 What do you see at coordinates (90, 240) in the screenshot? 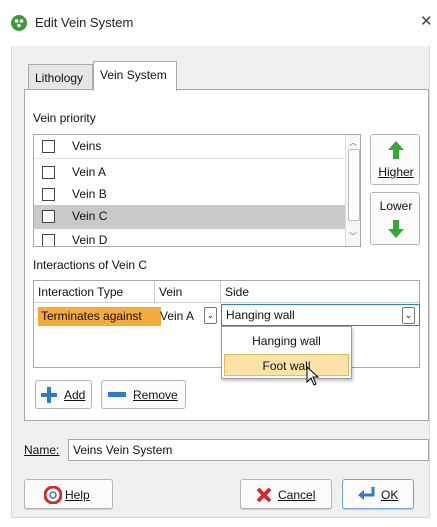
I see `list-item-label: Vein D` at bounding box center [90, 240].